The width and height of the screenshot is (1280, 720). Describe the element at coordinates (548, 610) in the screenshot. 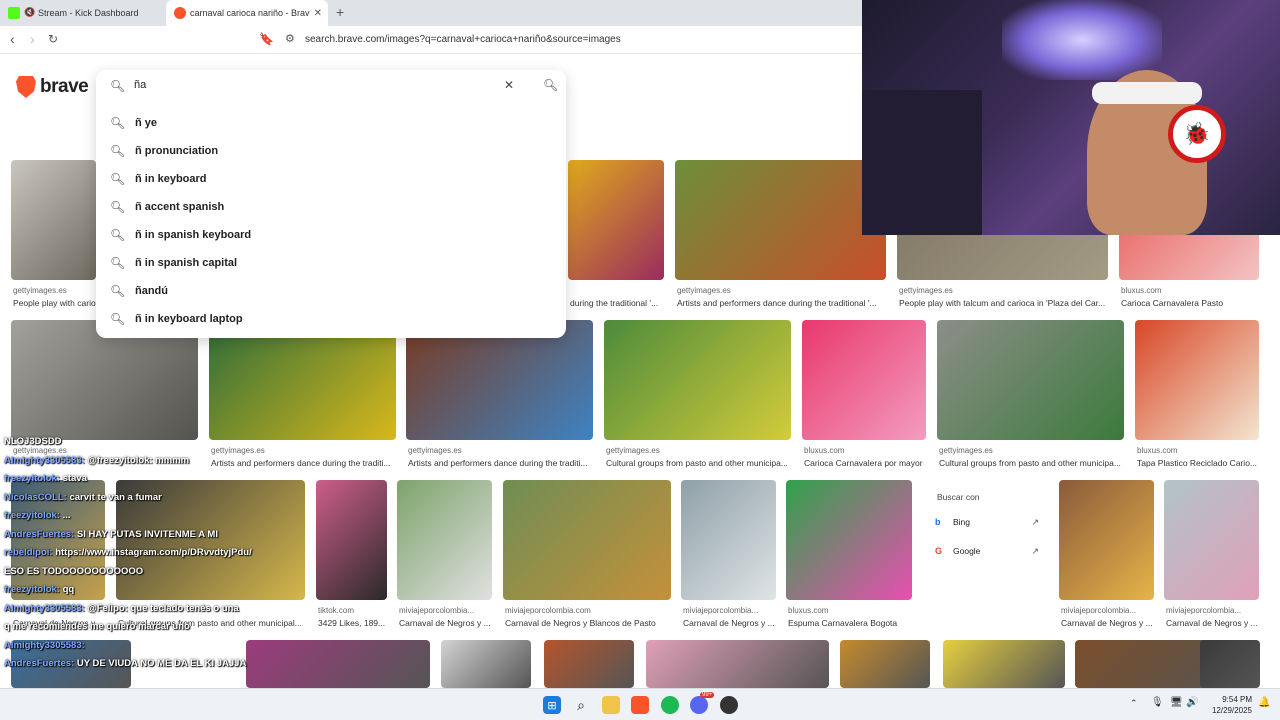

I see `result-source: miviajeporcolombia.com` at that location.